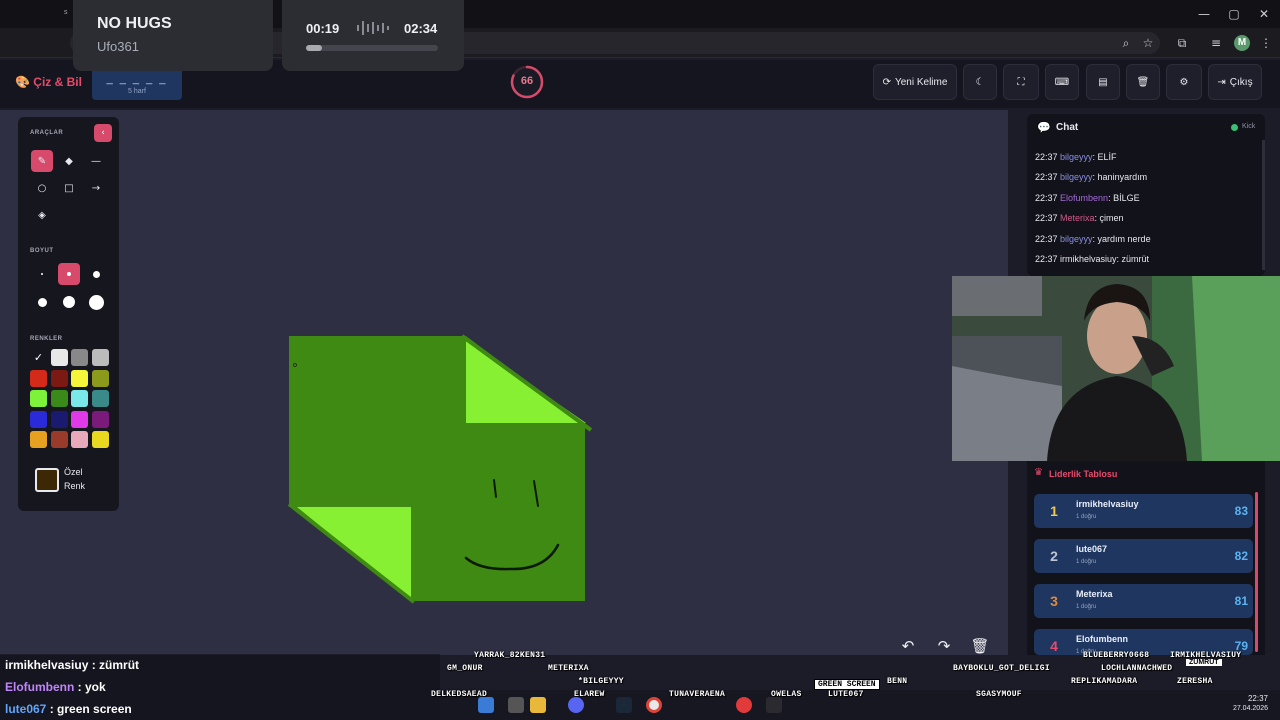 This screenshot has height=720, width=1280. I want to click on chat-message-user: Elofumbenn, so click(1084, 198).